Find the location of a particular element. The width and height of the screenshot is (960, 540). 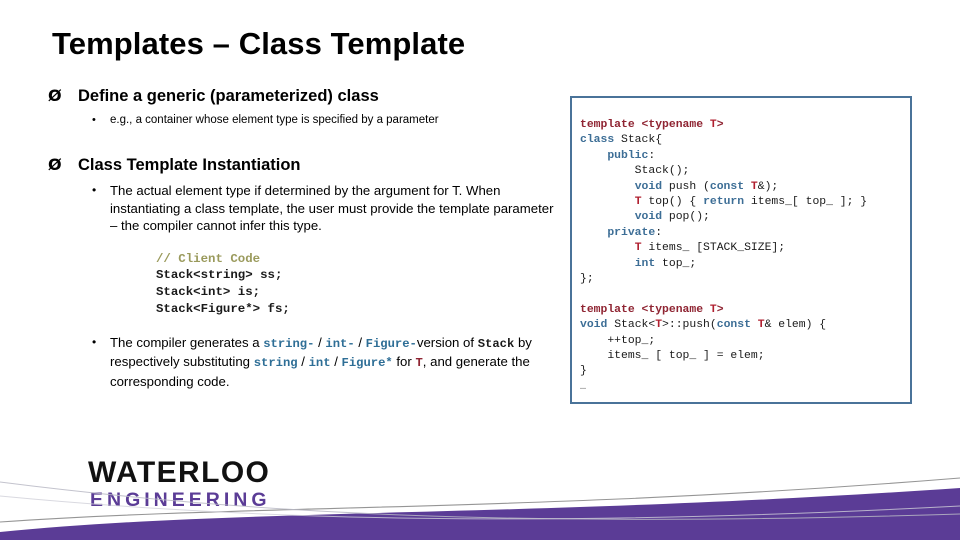

code-line: T items_ [STACK_SIZE]; is located at coordinates (682, 248).